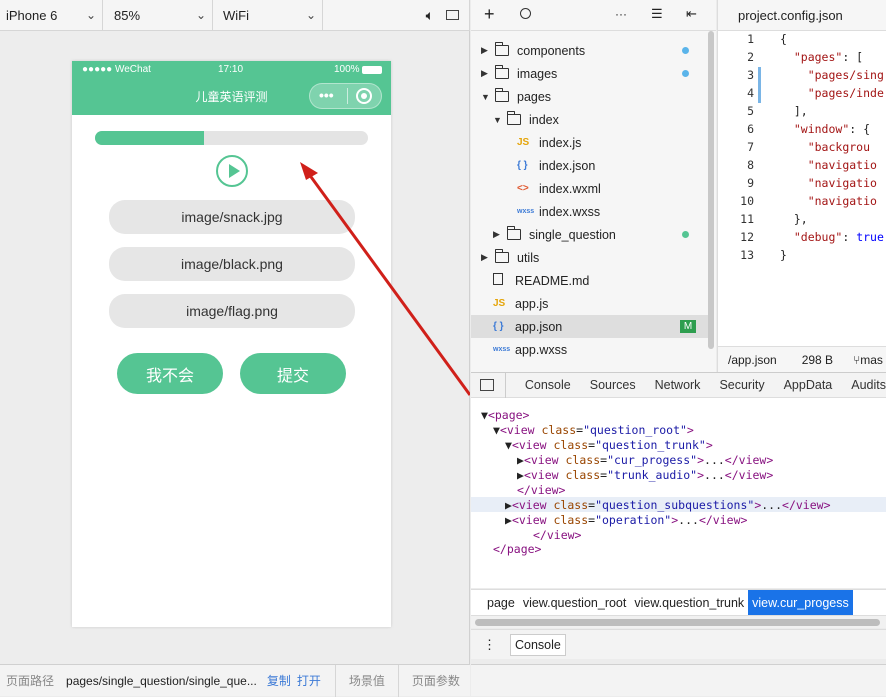  I want to click on crumb-page: page, so click(501, 603).